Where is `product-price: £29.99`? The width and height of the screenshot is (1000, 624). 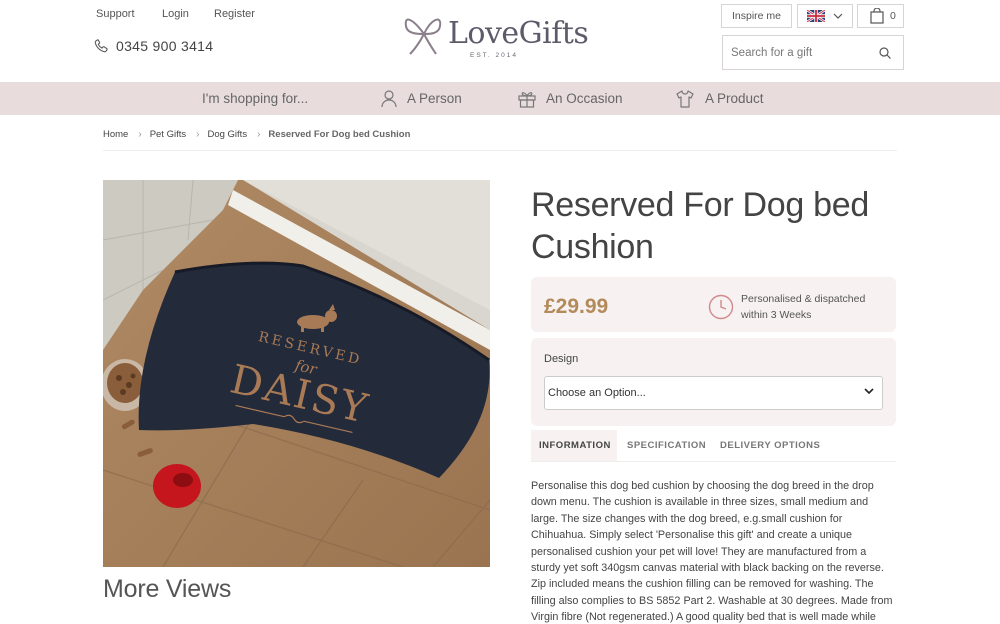 product-price: £29.99 is located at coordinates (576, 306).